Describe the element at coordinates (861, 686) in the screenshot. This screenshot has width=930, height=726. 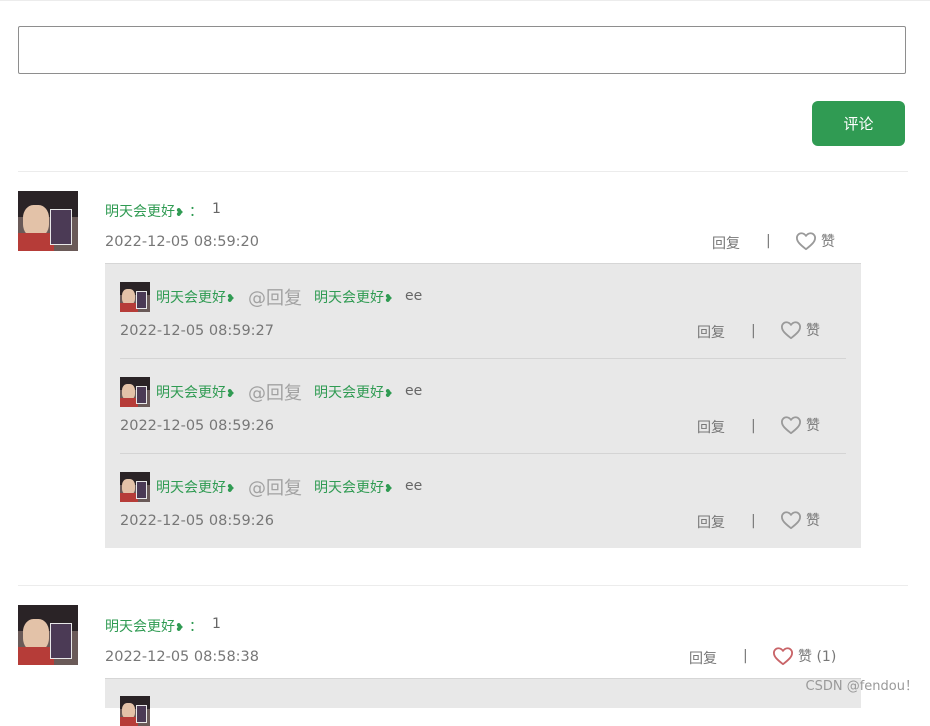
I see `watermark: CSDN @fendou！` at that location.